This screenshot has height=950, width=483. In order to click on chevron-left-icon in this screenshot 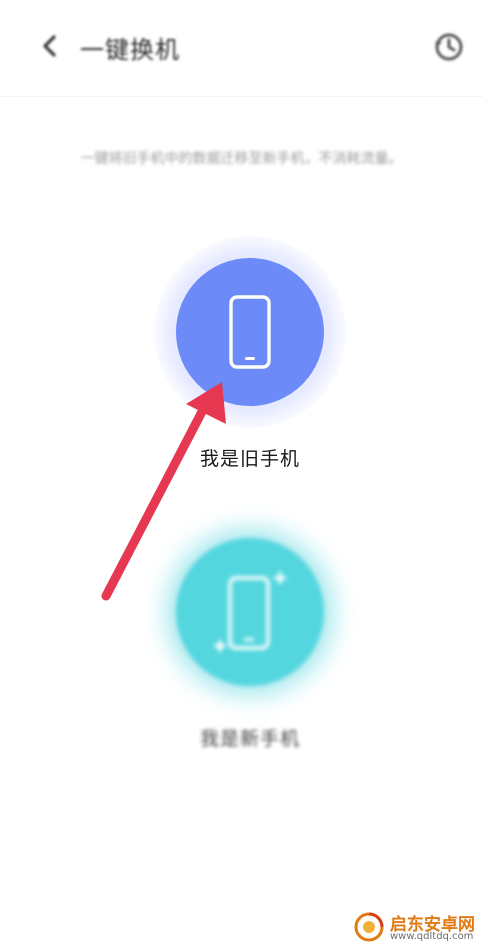, I will do `click(49, 46)`.